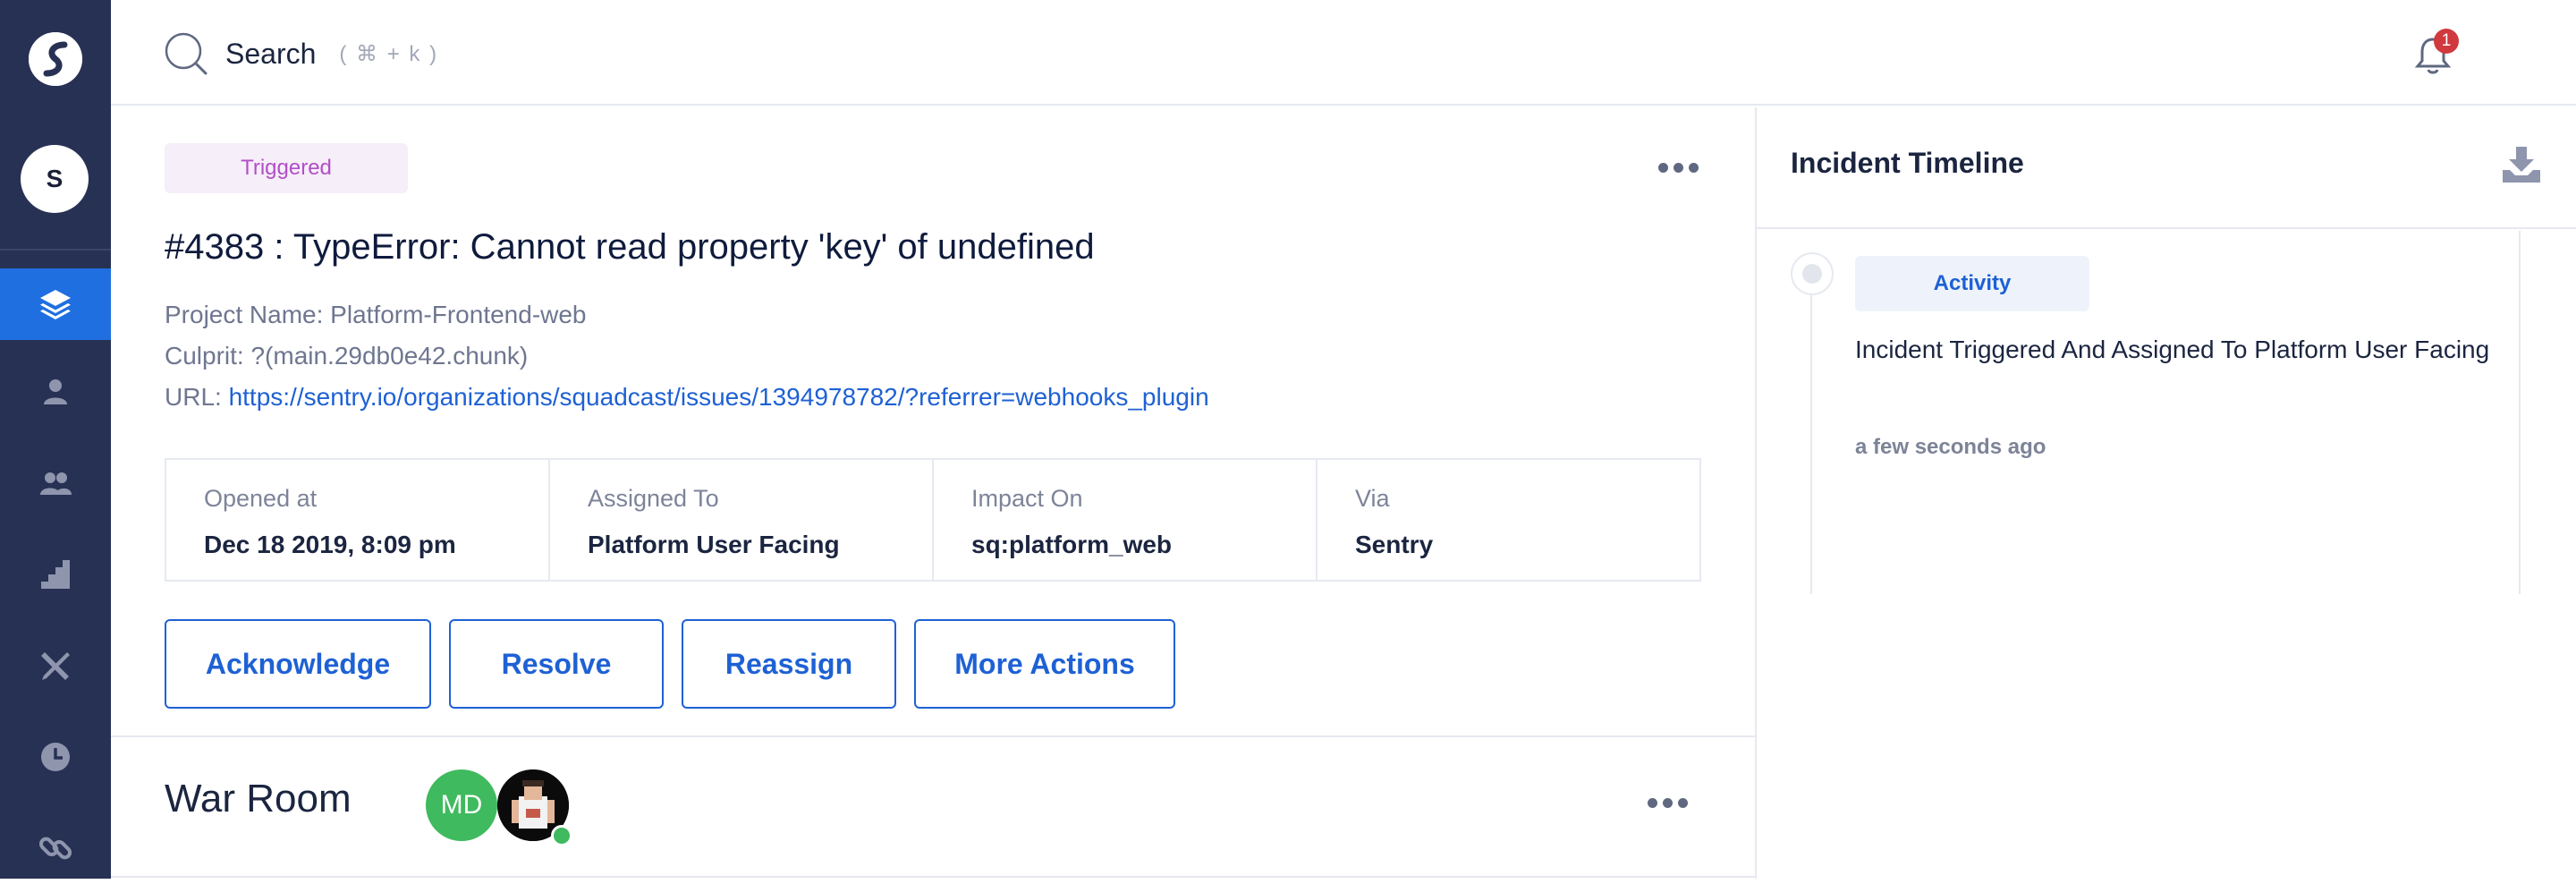 This screenshot has height=884, width=2576. I want to click on sidebar-item-tools, so click(55, 666).